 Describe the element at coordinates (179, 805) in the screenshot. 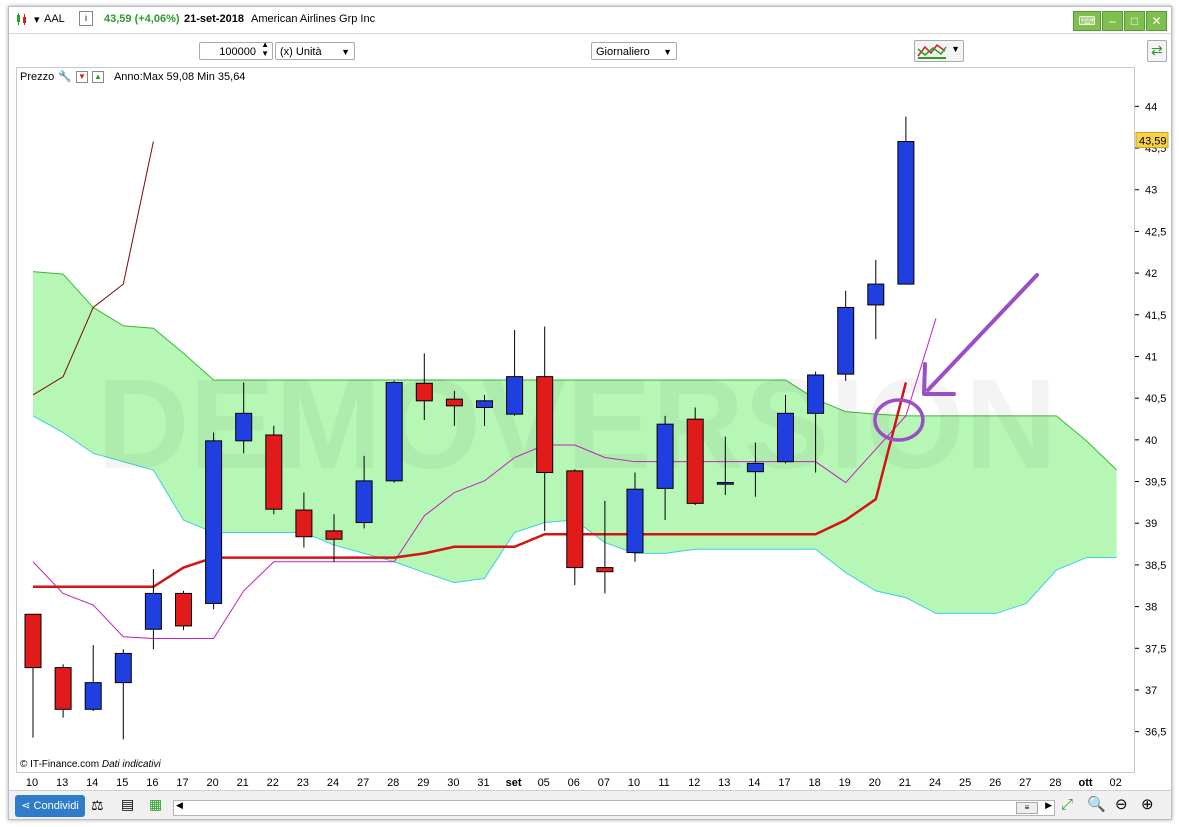

I see `scroll-left-icon: ◀` at that location.